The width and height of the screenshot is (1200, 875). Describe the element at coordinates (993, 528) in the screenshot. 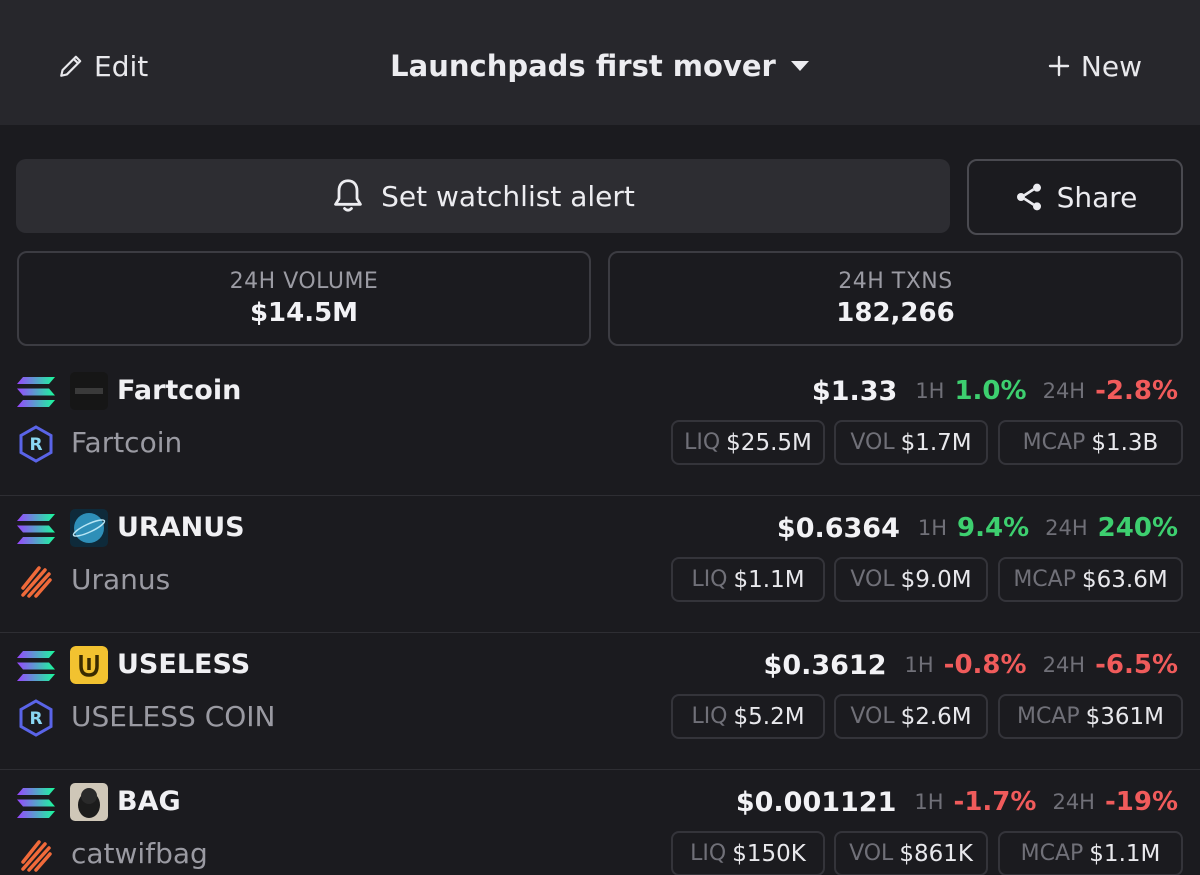

I see `change-1h-value: 9.4%` at that location.